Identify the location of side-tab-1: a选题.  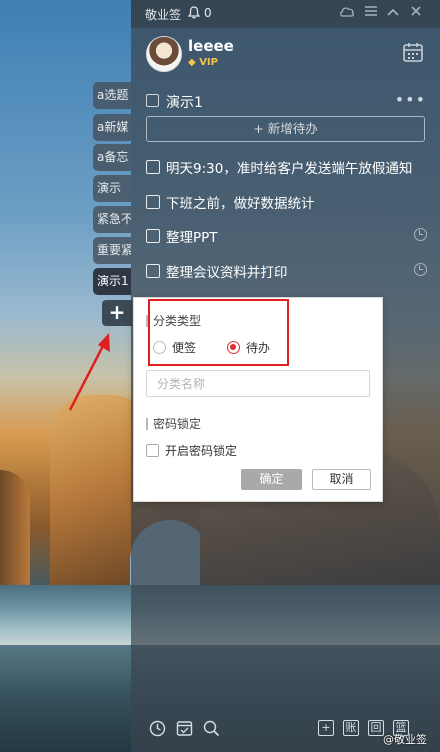
(112, 95).